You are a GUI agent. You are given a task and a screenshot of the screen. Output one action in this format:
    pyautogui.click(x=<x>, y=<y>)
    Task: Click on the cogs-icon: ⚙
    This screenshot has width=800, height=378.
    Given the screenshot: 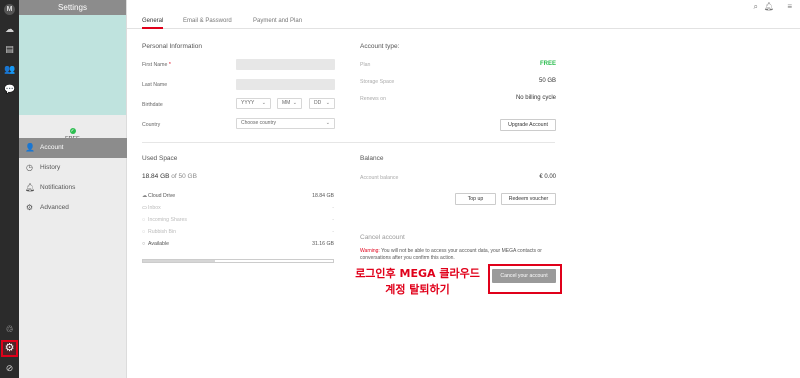 What is the action you would take?
    pyautogui.click(x=29, y=207)
    